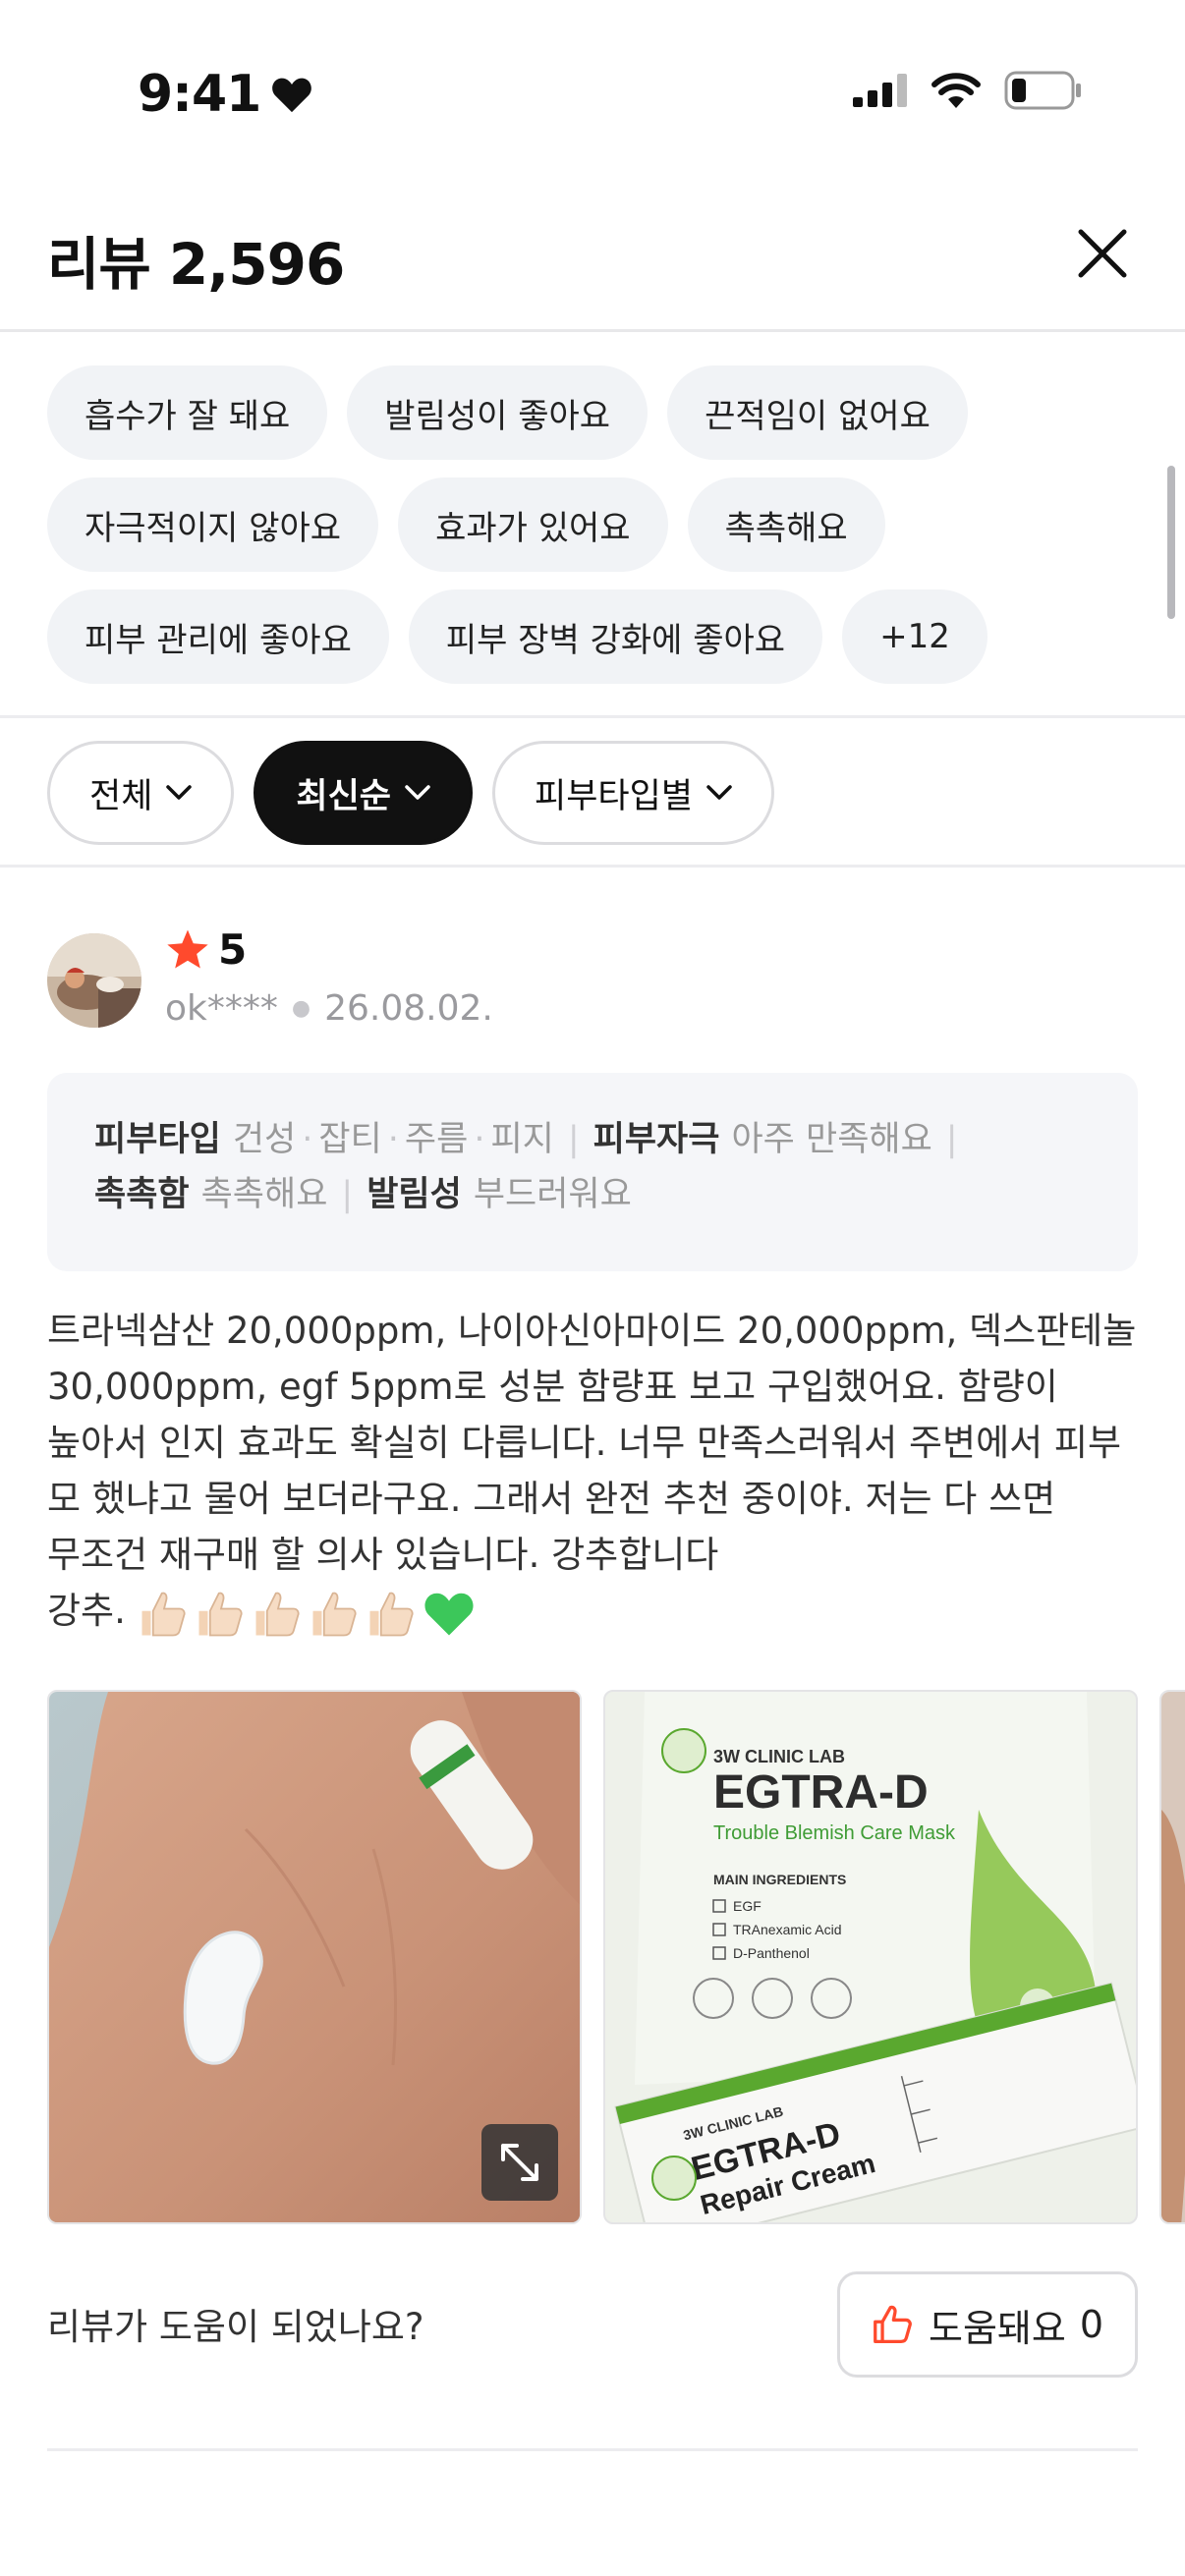 The width and height of the screenshot is (1185, 2576). I want to click on helpful-count: 0, so click(1092, 2324).